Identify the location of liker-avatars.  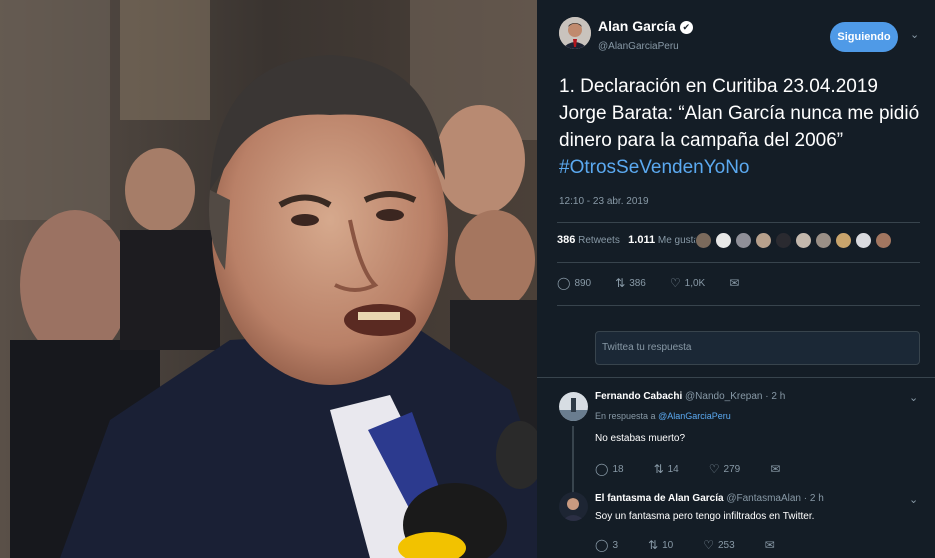
(793, 242).